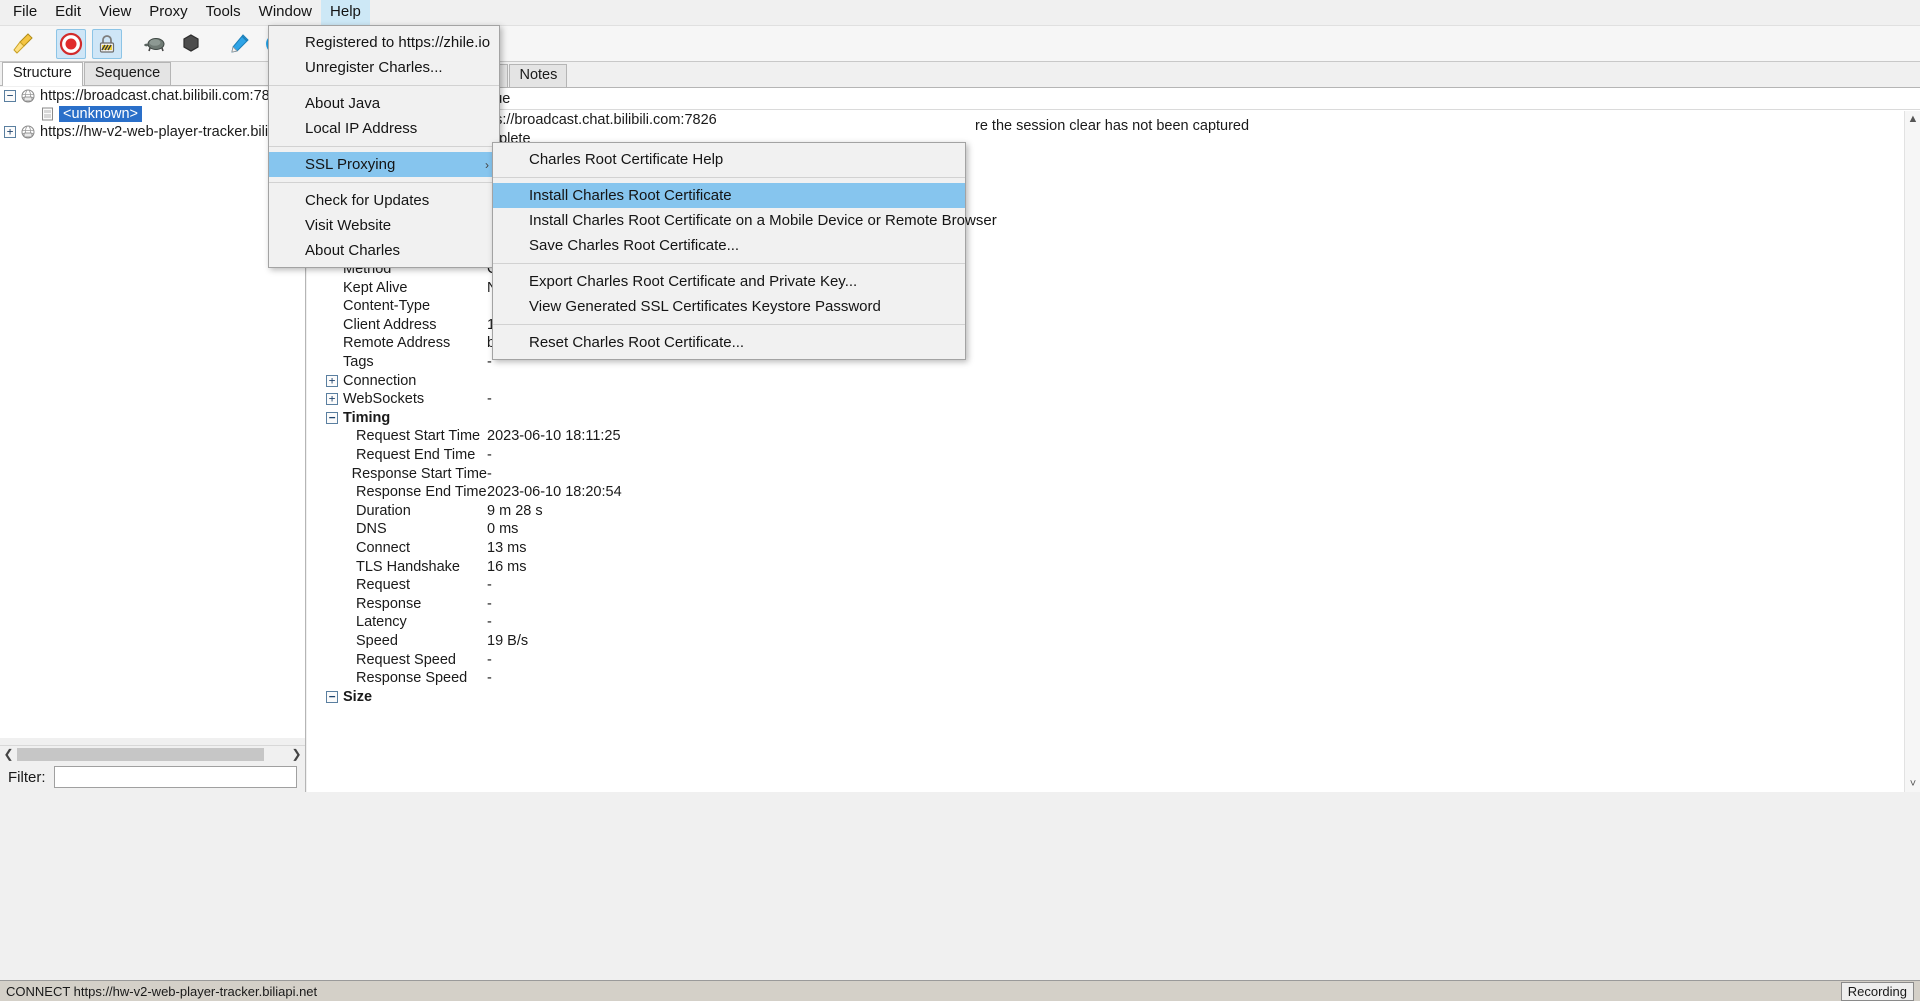  Describe the element at coordinates (729, 324) in the screenshot. I see `menu-separator` at that location.